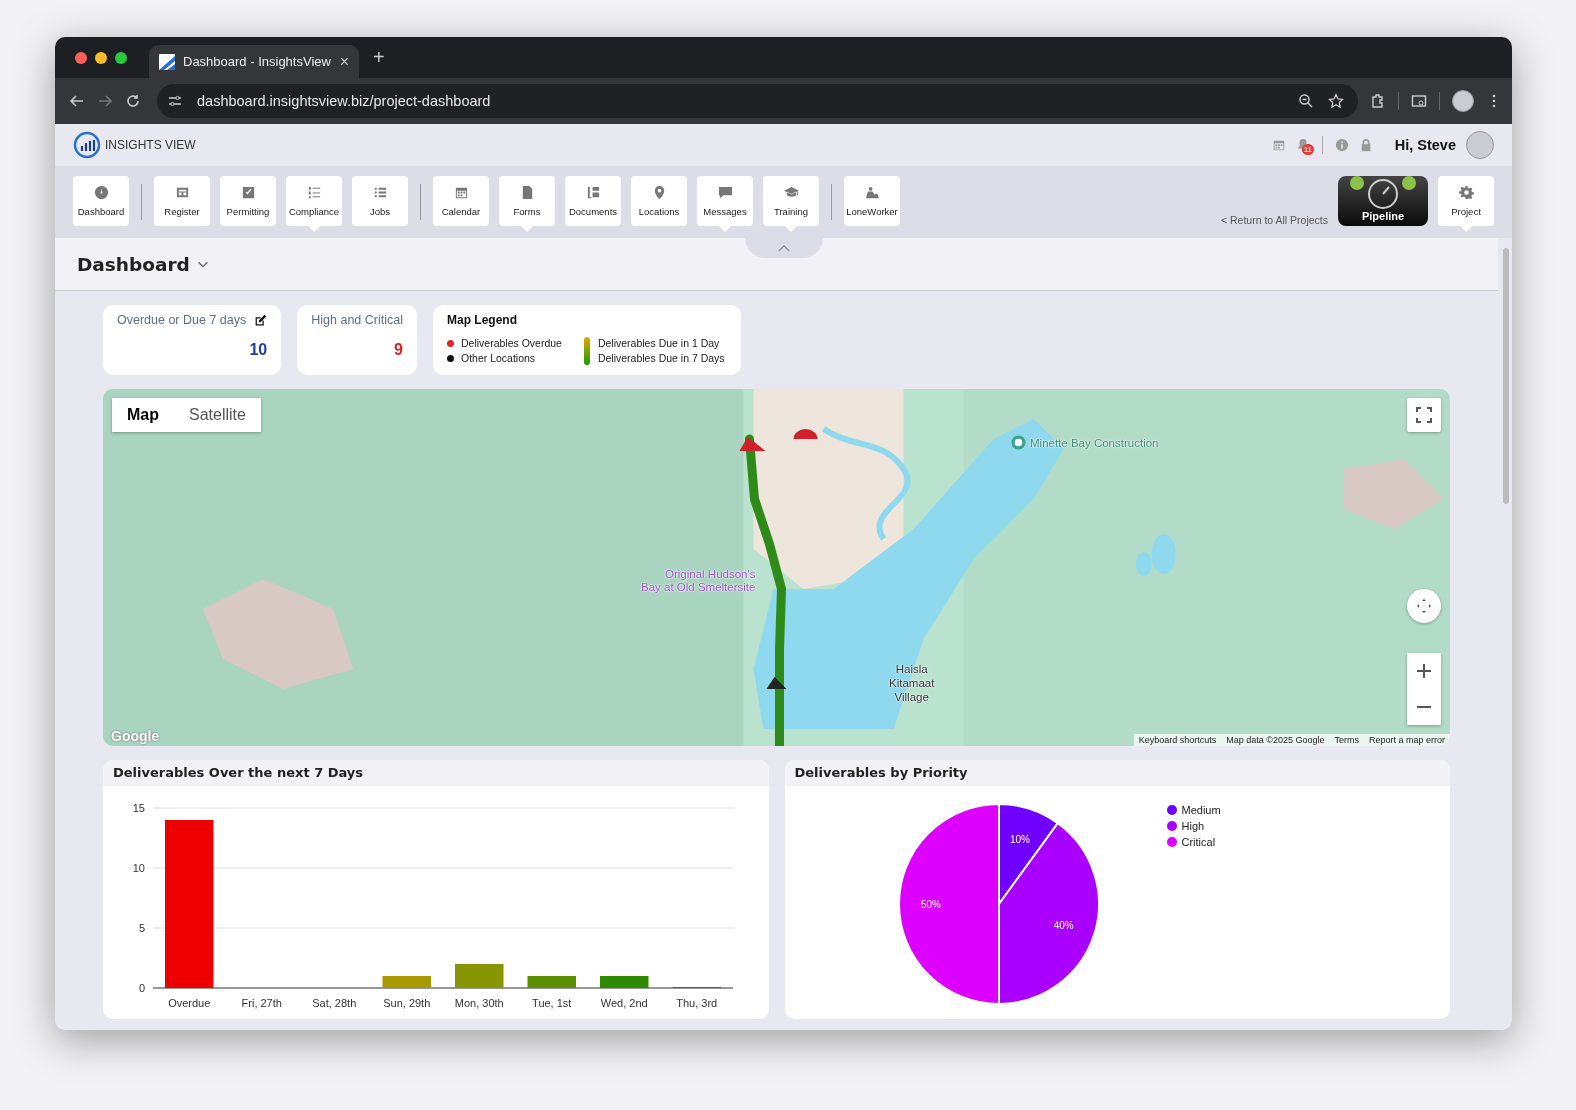  Describe the element at coordinates (1063, 925) in the screenshot. I see `slice-label: 40%` at that location.